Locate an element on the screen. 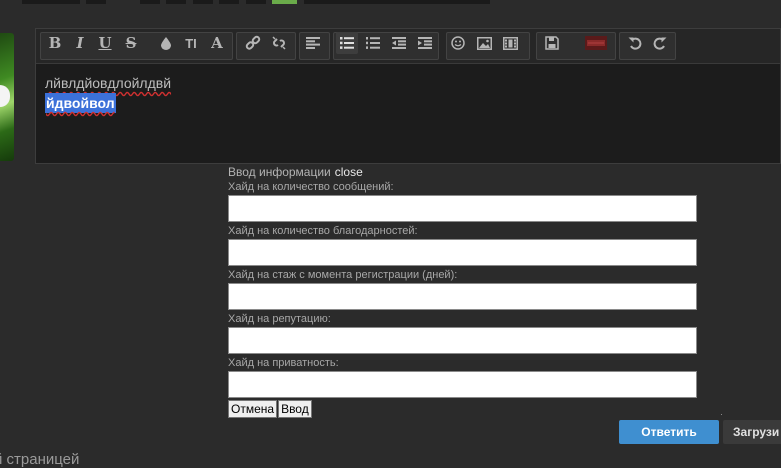 This screenshot has width=781, height=468. form-header: Ввод информации close is located at coordinates (468, 172).